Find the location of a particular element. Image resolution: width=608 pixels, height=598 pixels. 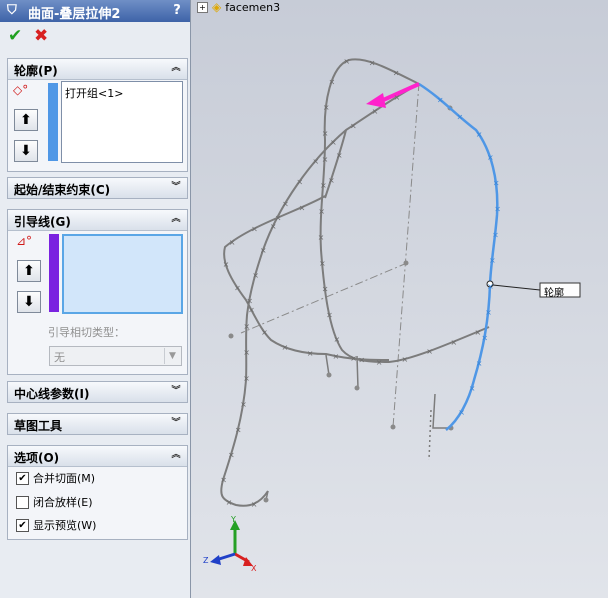

triad-y-label: Y is located at coordinates (233, 519).